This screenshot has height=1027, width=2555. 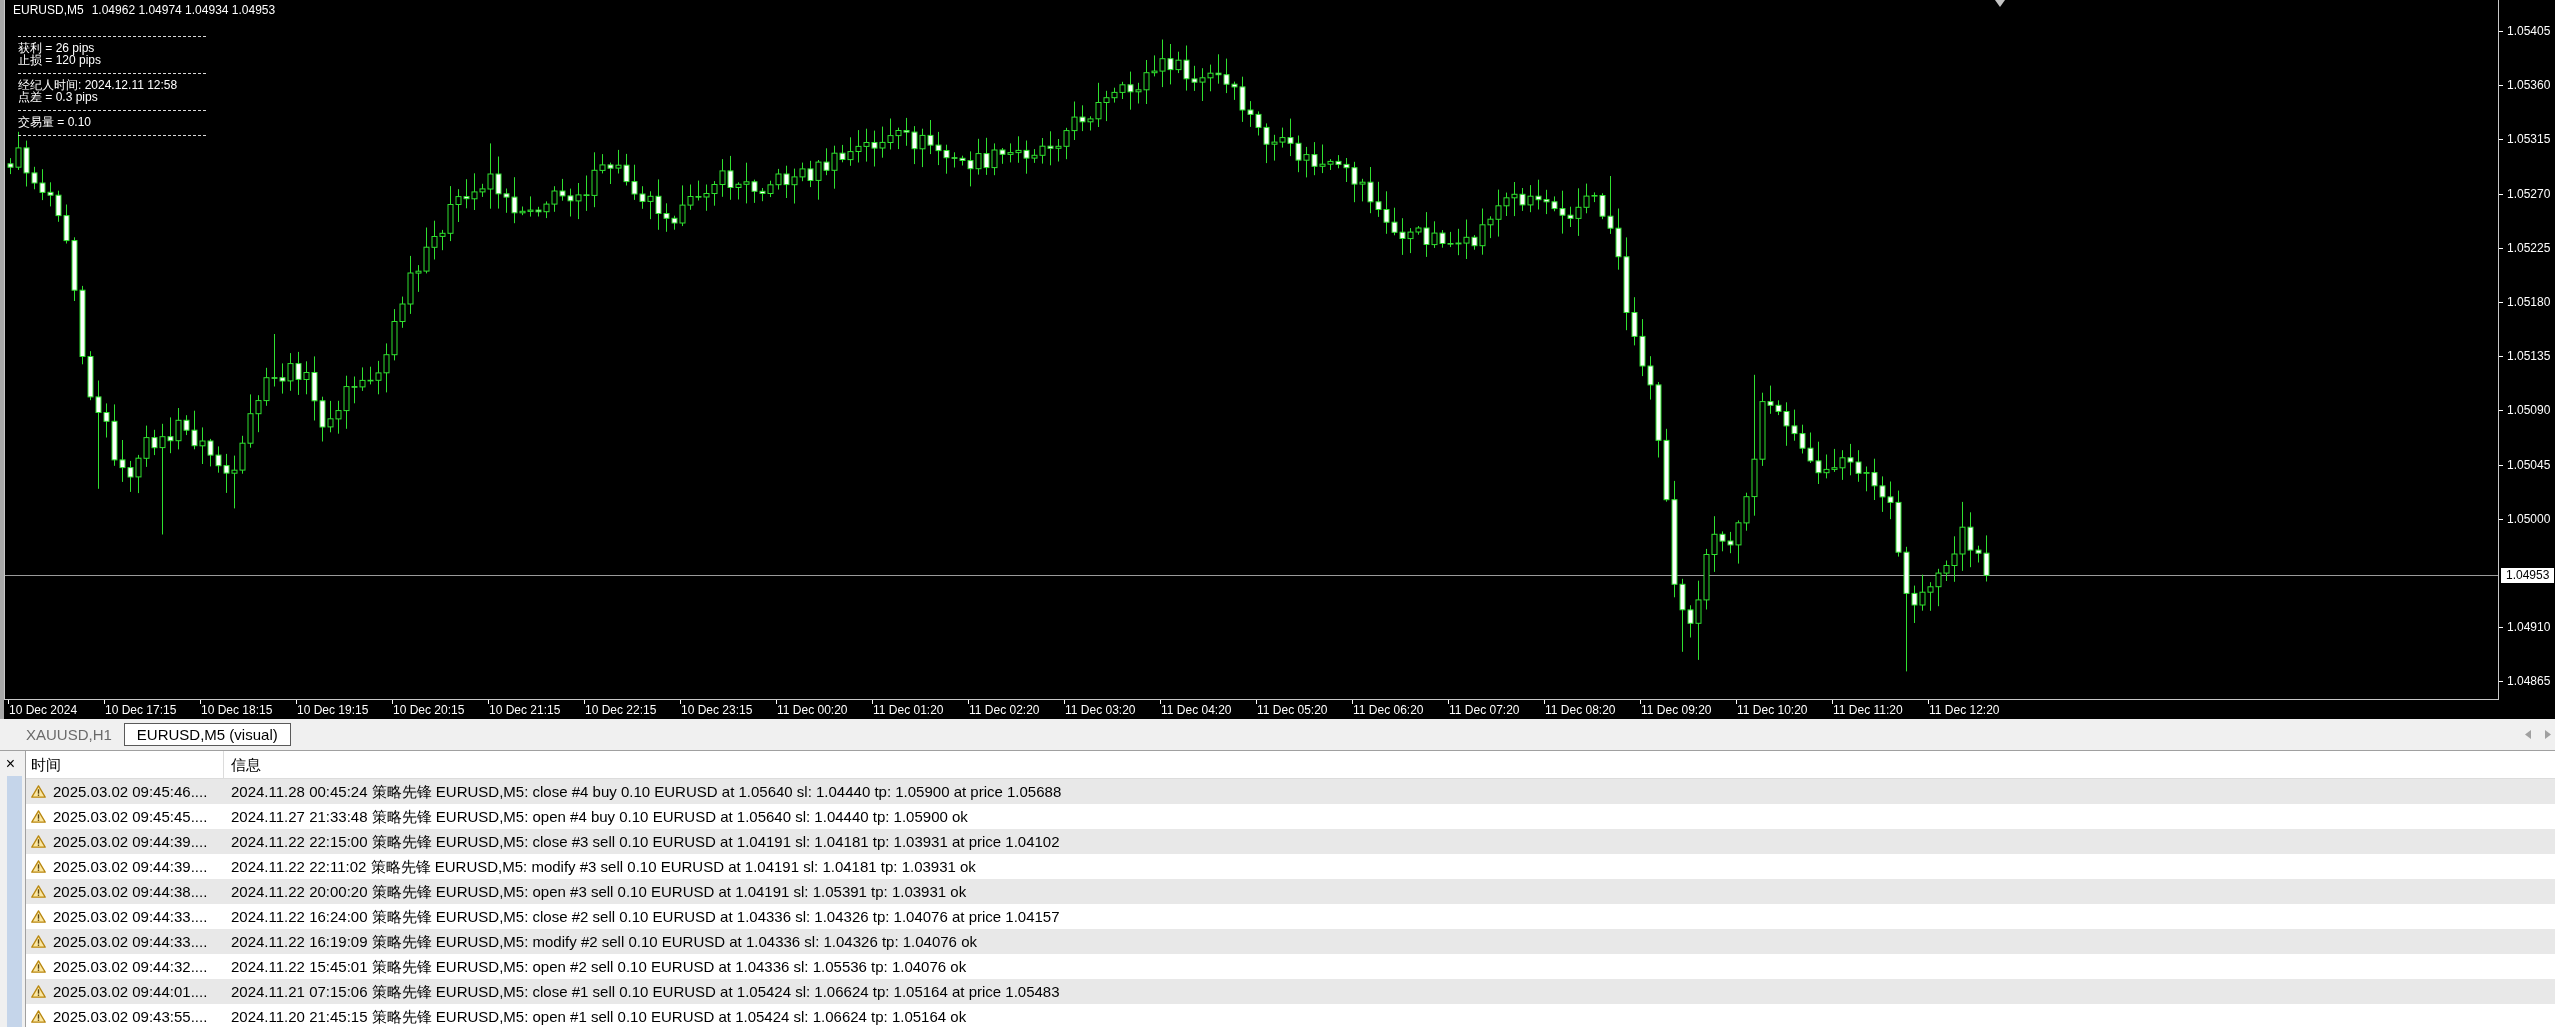 I want to click on down-triangle-icon, so click(x=2000, y=3).